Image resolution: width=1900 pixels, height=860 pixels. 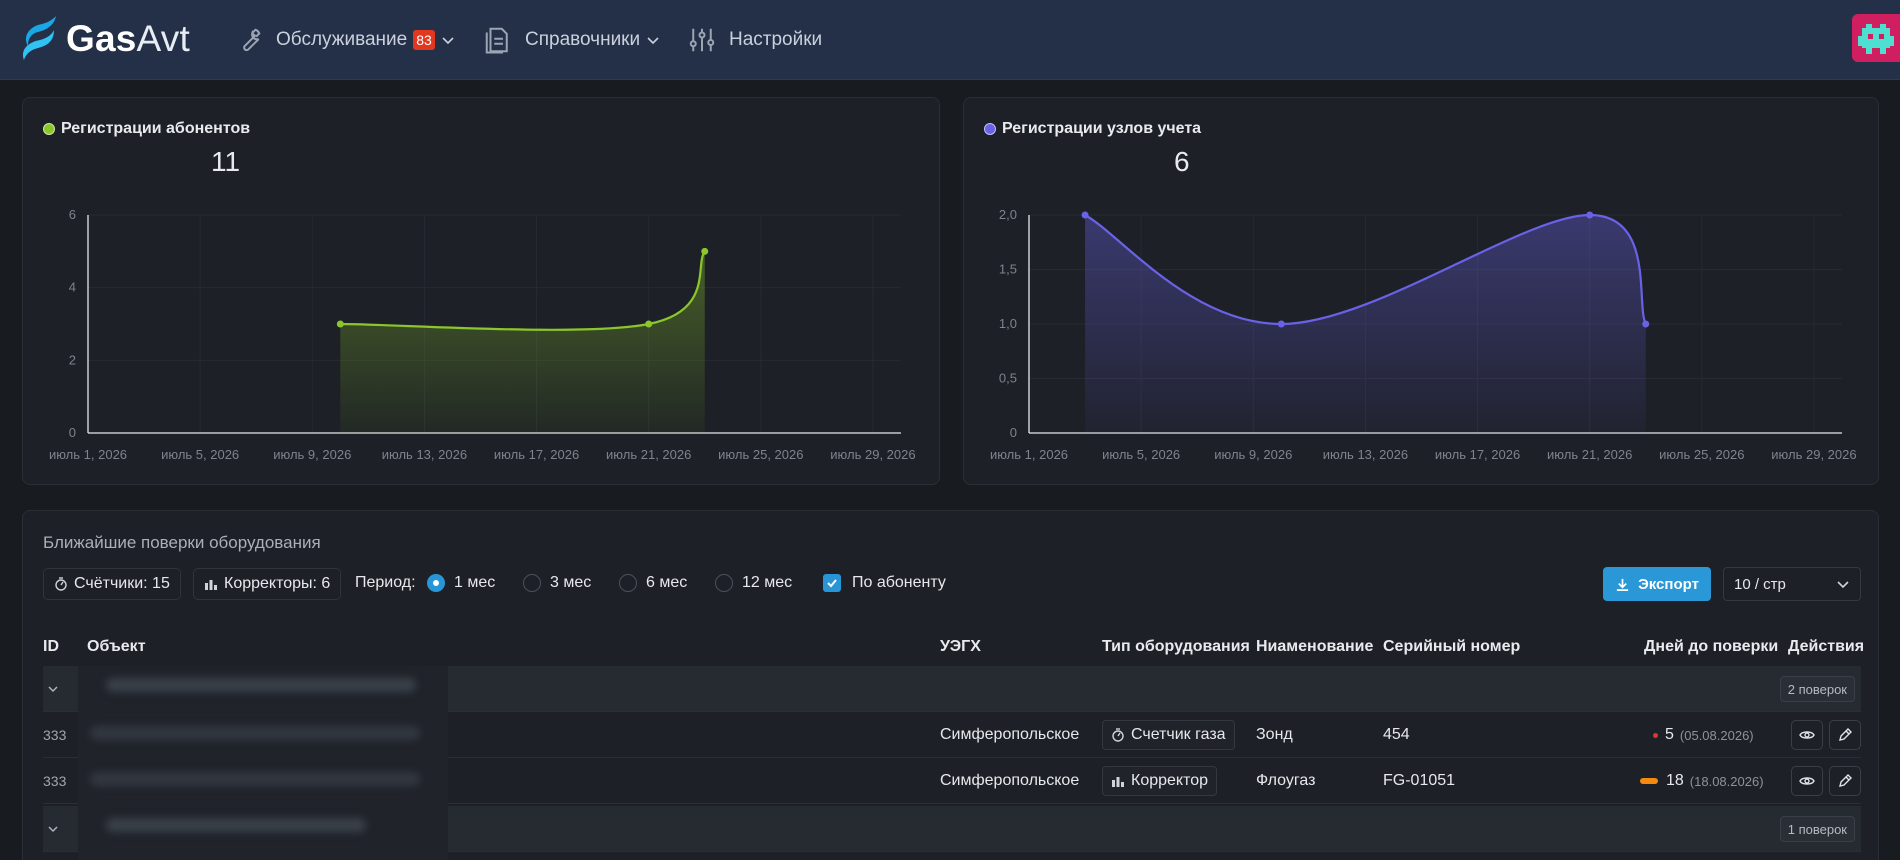 What do you see at coordinates (1716, 735) in the screenshot?
I see `check-date: (05.08.2026)` at bounding box center [1716, 735].